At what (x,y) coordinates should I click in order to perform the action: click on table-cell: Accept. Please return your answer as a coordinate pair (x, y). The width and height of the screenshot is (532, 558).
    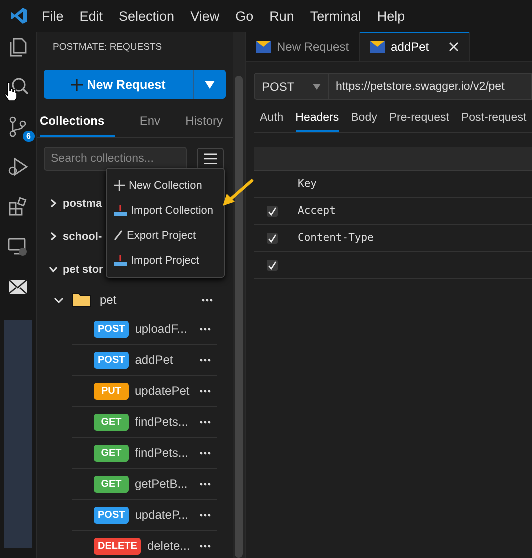
    Looking at the image, I should click on (317, 211).